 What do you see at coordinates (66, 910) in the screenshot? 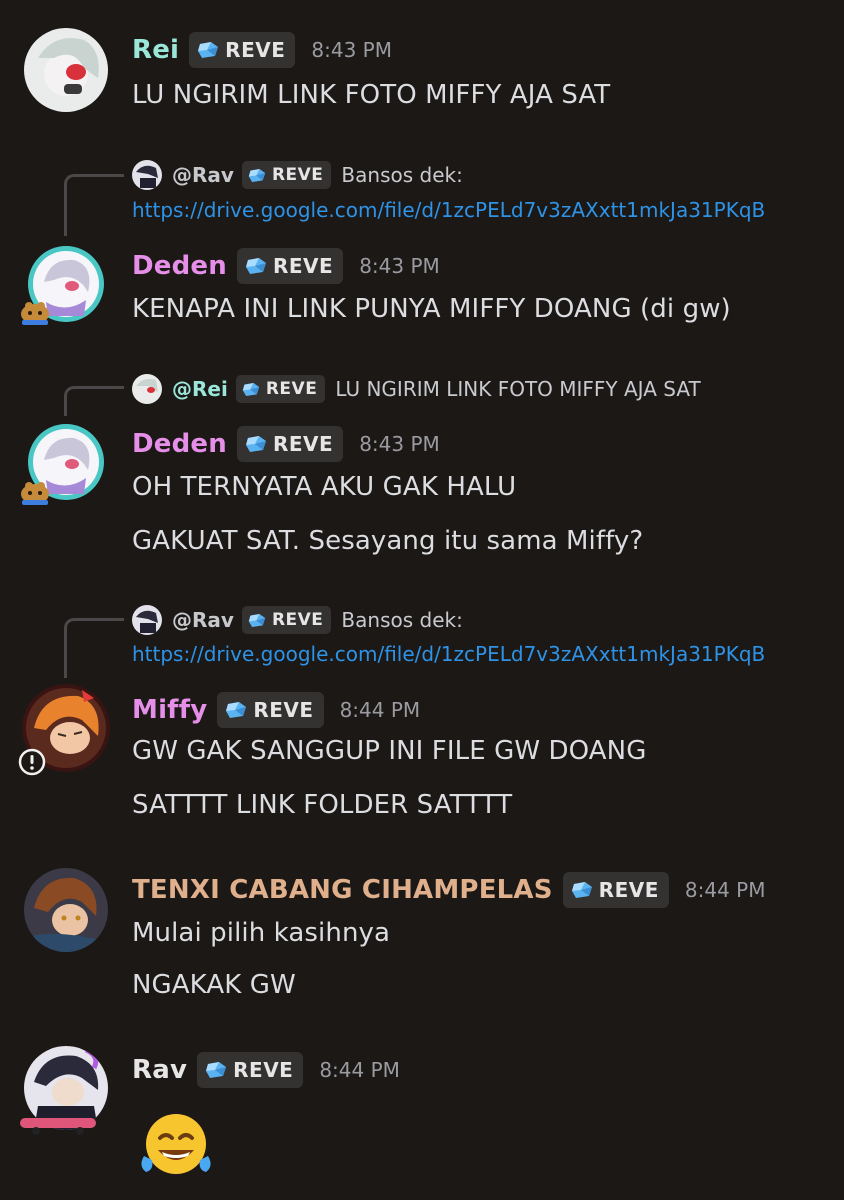
I see `avatar-tenxi` at bounding box center [66, 910].